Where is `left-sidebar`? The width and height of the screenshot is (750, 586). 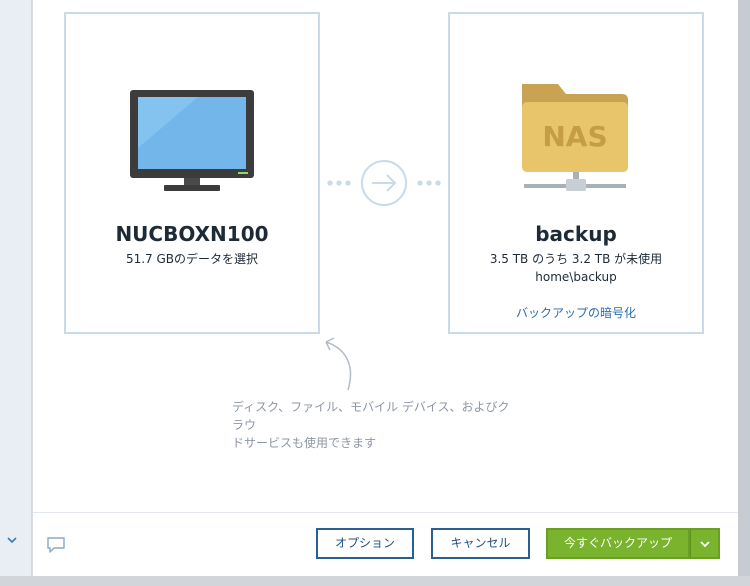 left-sidebar is located at coordinates (16, 288).